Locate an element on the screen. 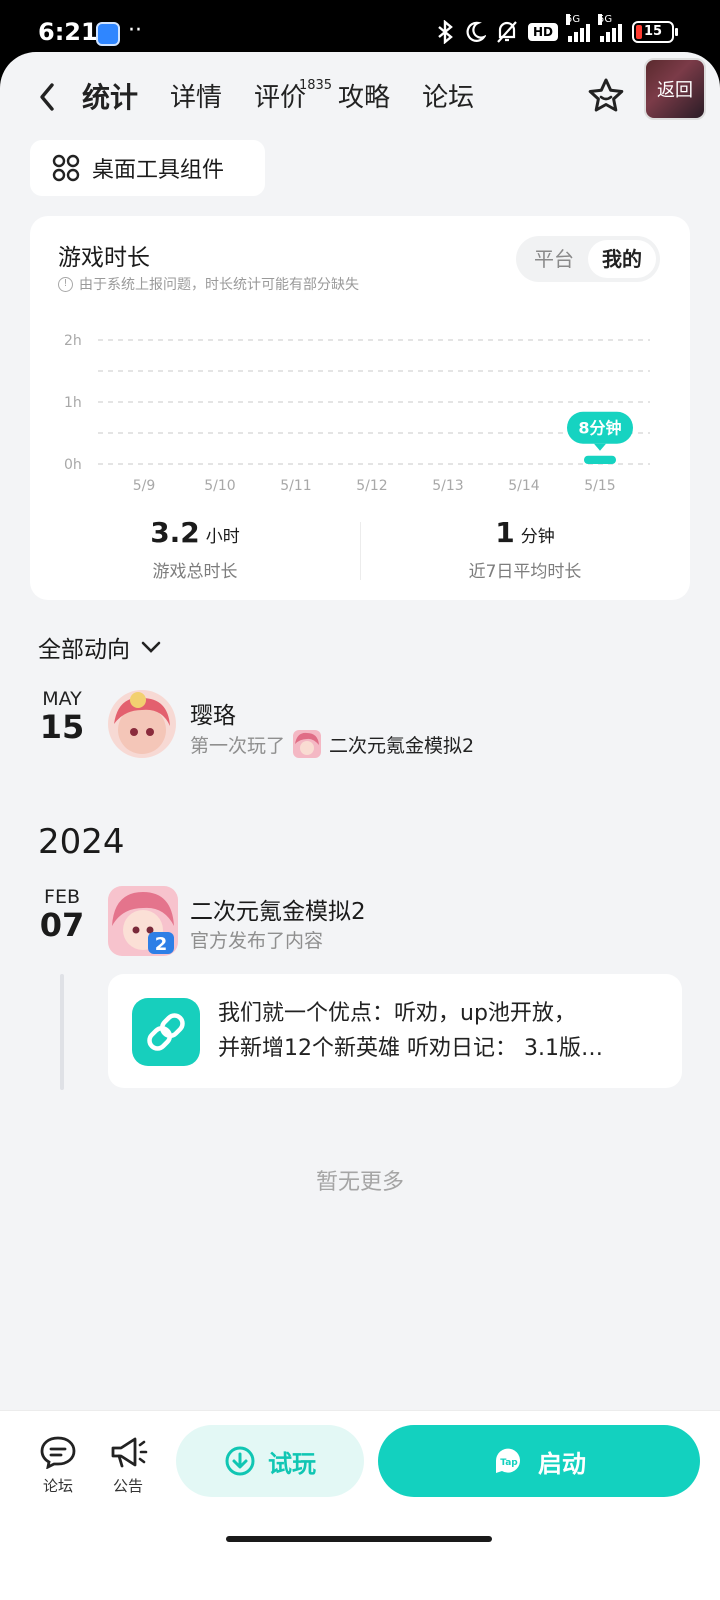 This screenshot has width=720, height=1600. widget-grid-icon is located at coordinates (66, 168).